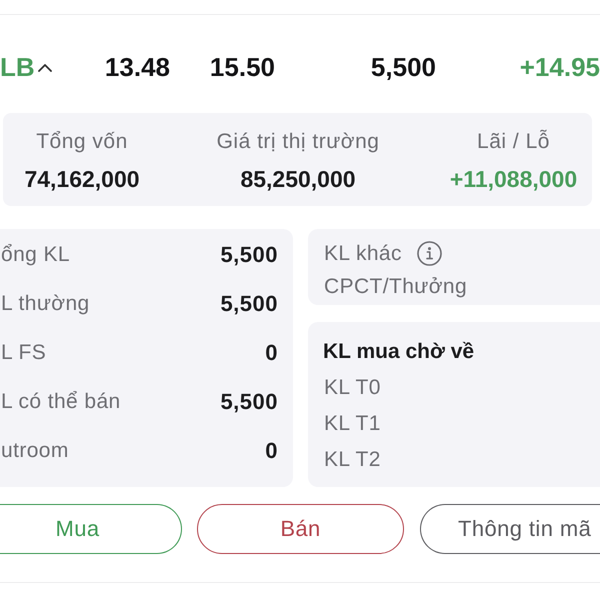 The width and height of the screenshot is (600, 600). Describe the element at coordinates (82, 179) in the screenshot. I see `summary-value: 74,162,000` at that location.